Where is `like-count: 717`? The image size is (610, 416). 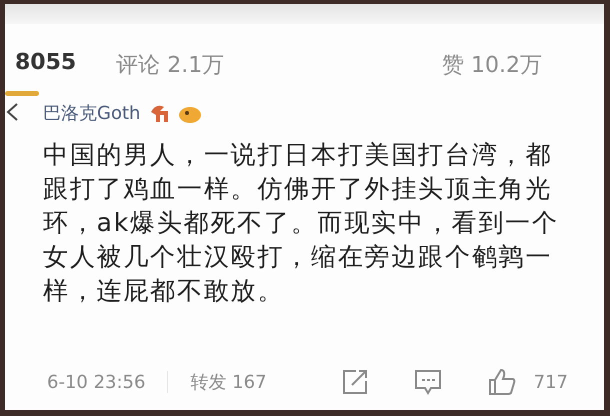
like-count: 717 is located at coordinates (551, 382).